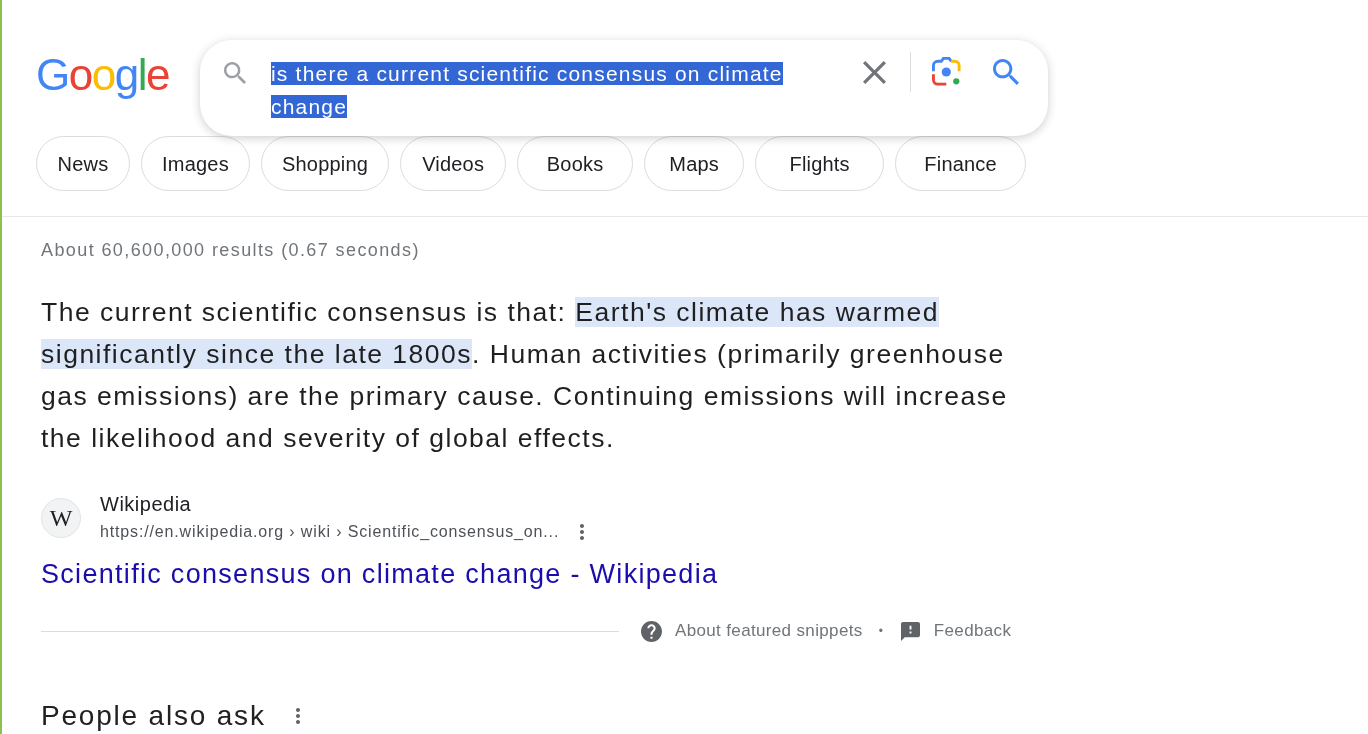 This screenshot has height=734, width=1368. Describe the element at coordinates (380, 574) in the screenshot. I see `result-title-link: Scientific consensus on climate change - Wikipedia` at that location.